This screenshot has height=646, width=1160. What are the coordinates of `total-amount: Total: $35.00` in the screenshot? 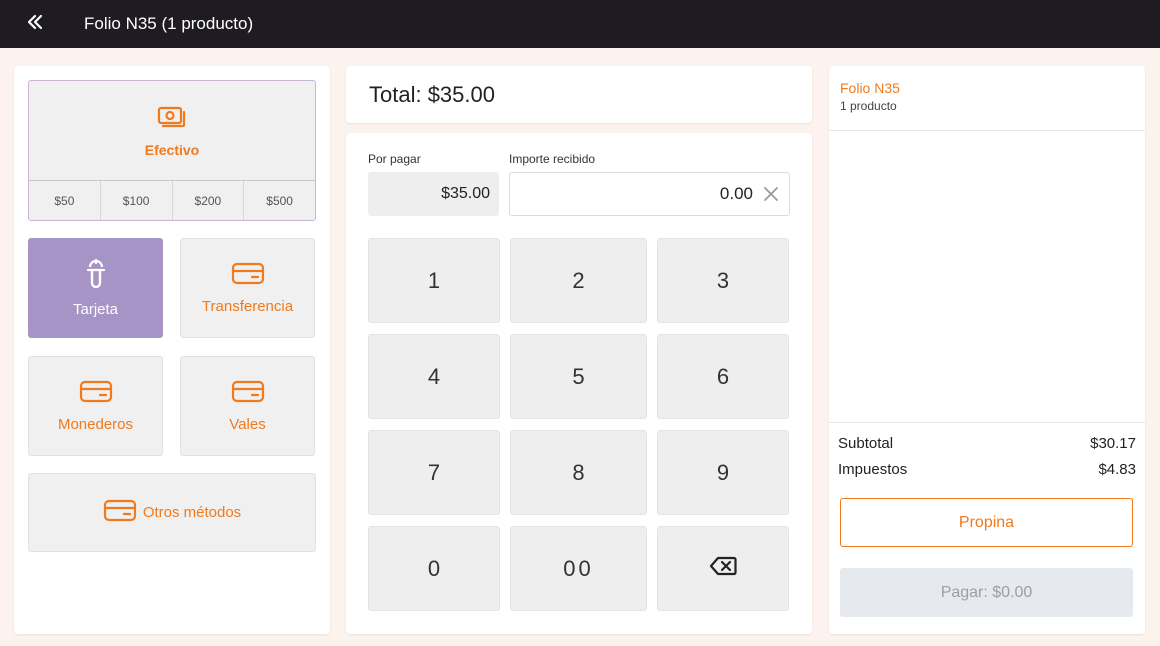 It's located at (432, 94).